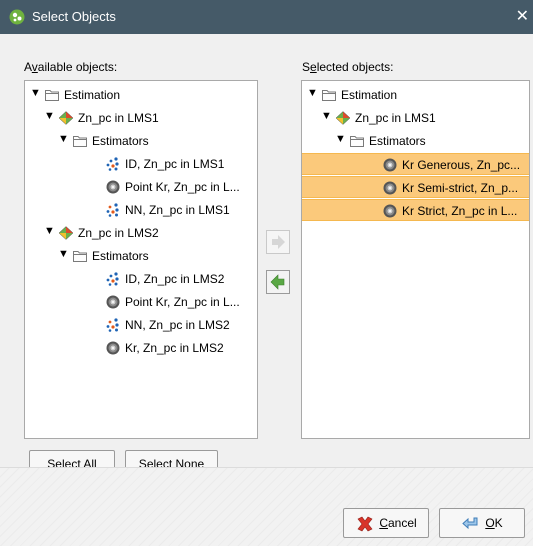 This screenshot has width=533, height=546. I want to click on available-tree-item: NN, Zn_pc in LMS2, so click(141, 325).